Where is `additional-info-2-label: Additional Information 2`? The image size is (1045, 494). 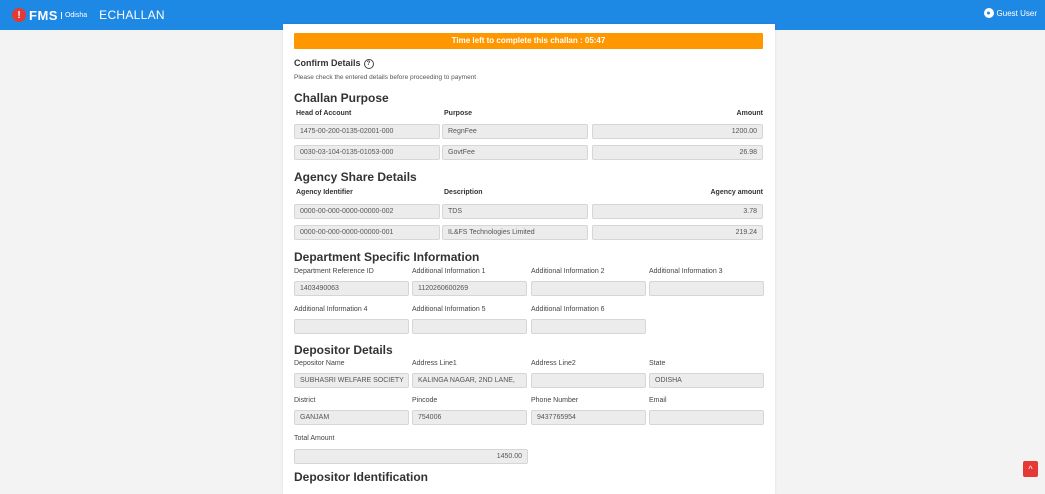
additional-info-2-label: Additional Information 2 is located at coordinates (568, 271).